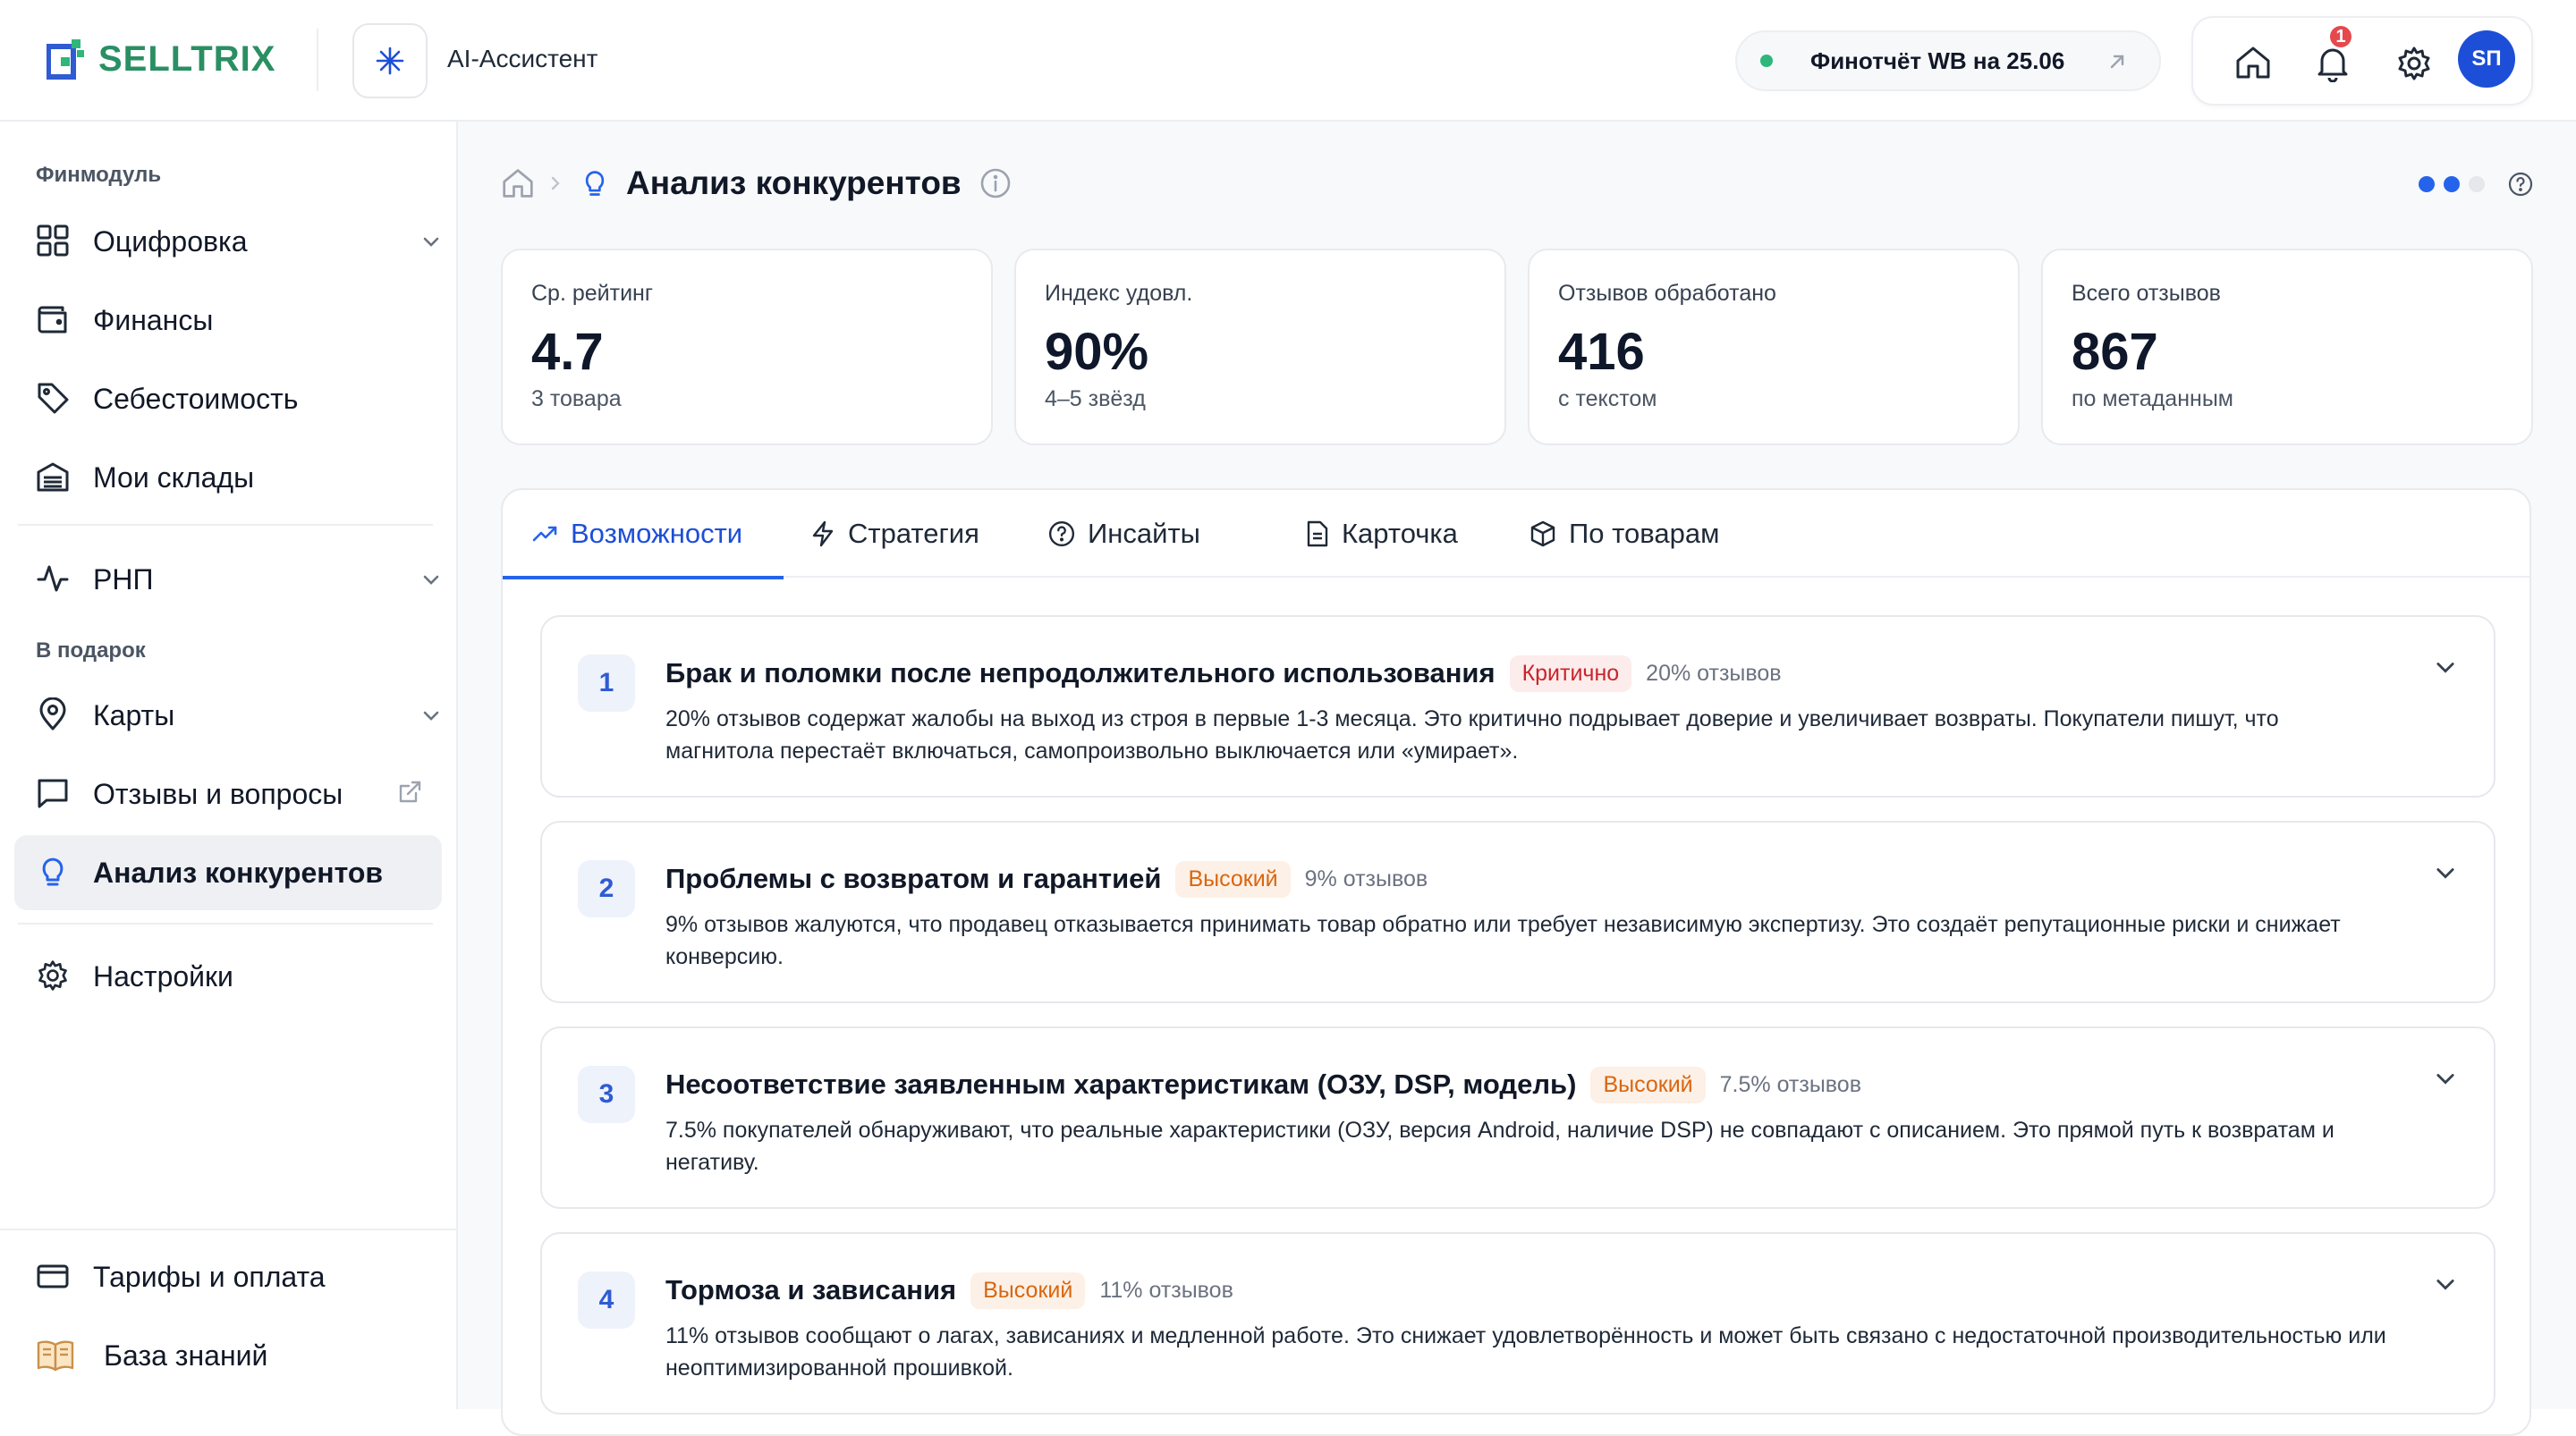  Describe the element at coordinates (657, 533) in the screenshot. I see `tab-label: Возможности` at that location.